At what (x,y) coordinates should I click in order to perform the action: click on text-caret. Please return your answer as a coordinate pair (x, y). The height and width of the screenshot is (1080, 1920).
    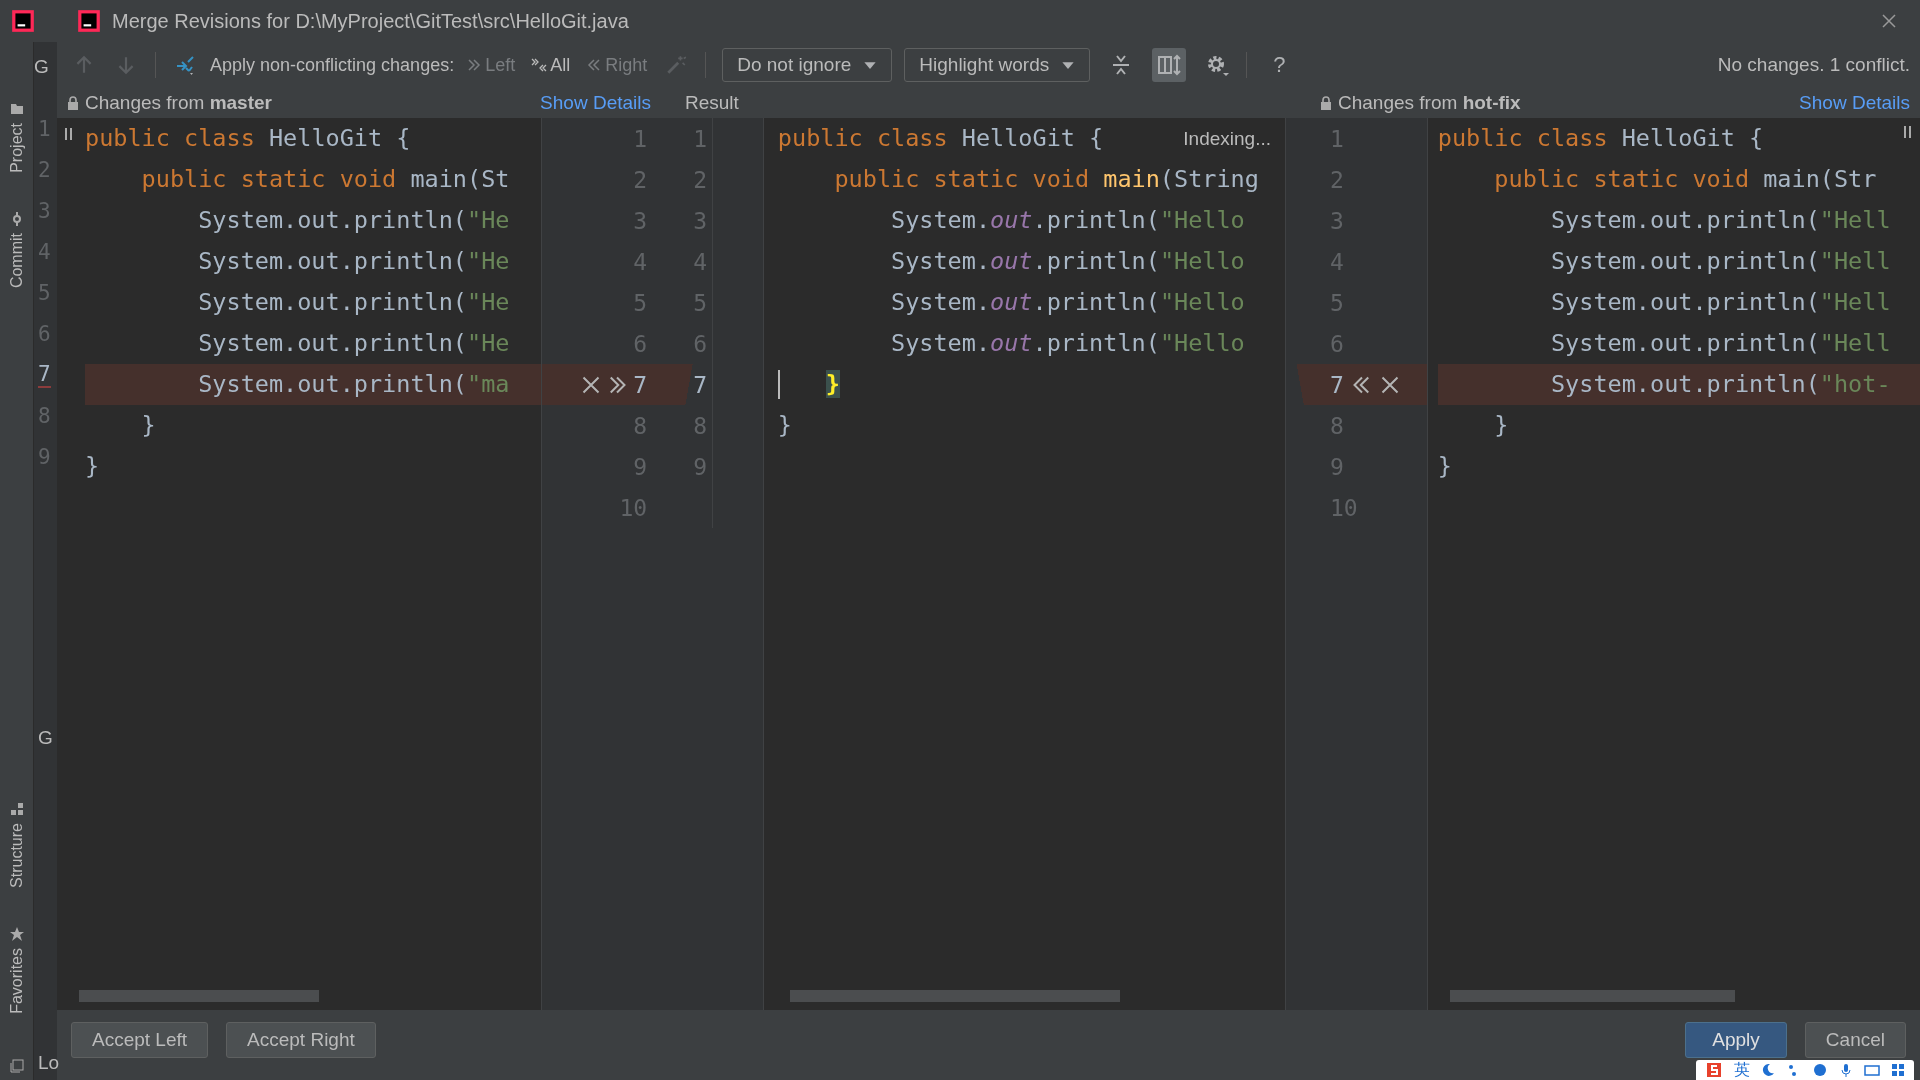
    Looking at the image, I should click on (778, 384).